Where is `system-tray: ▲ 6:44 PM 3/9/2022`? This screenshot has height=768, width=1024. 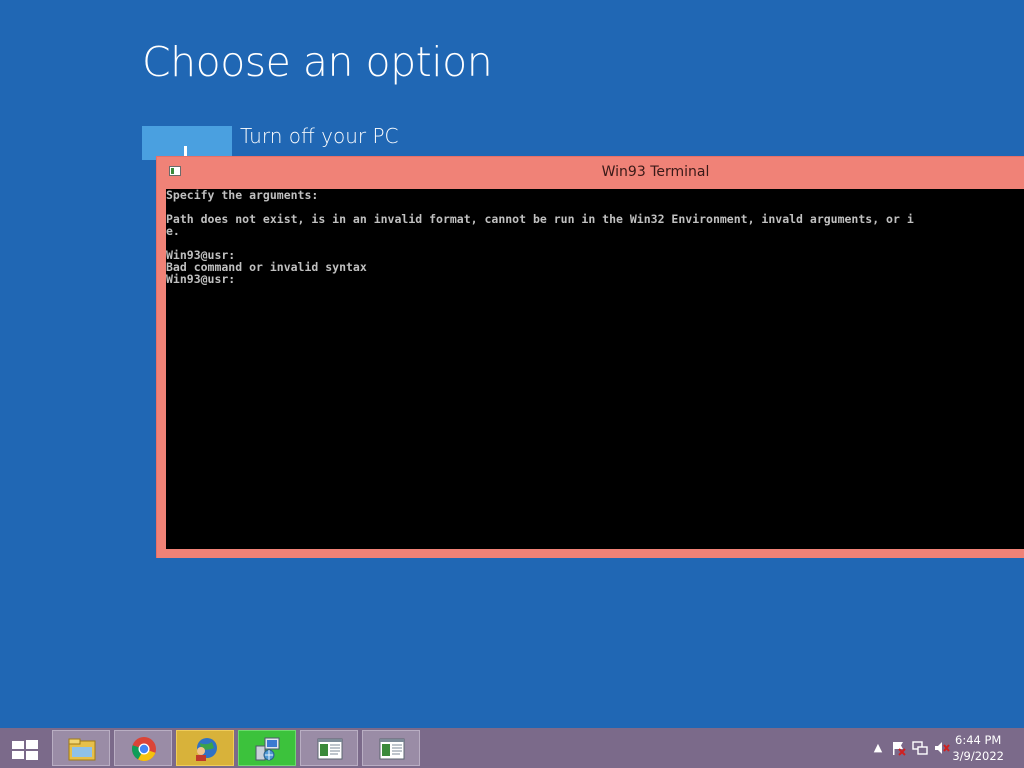
system-tray: ▲ 6:44 PM 3/9/2022 is located at coordinates (934, 748).